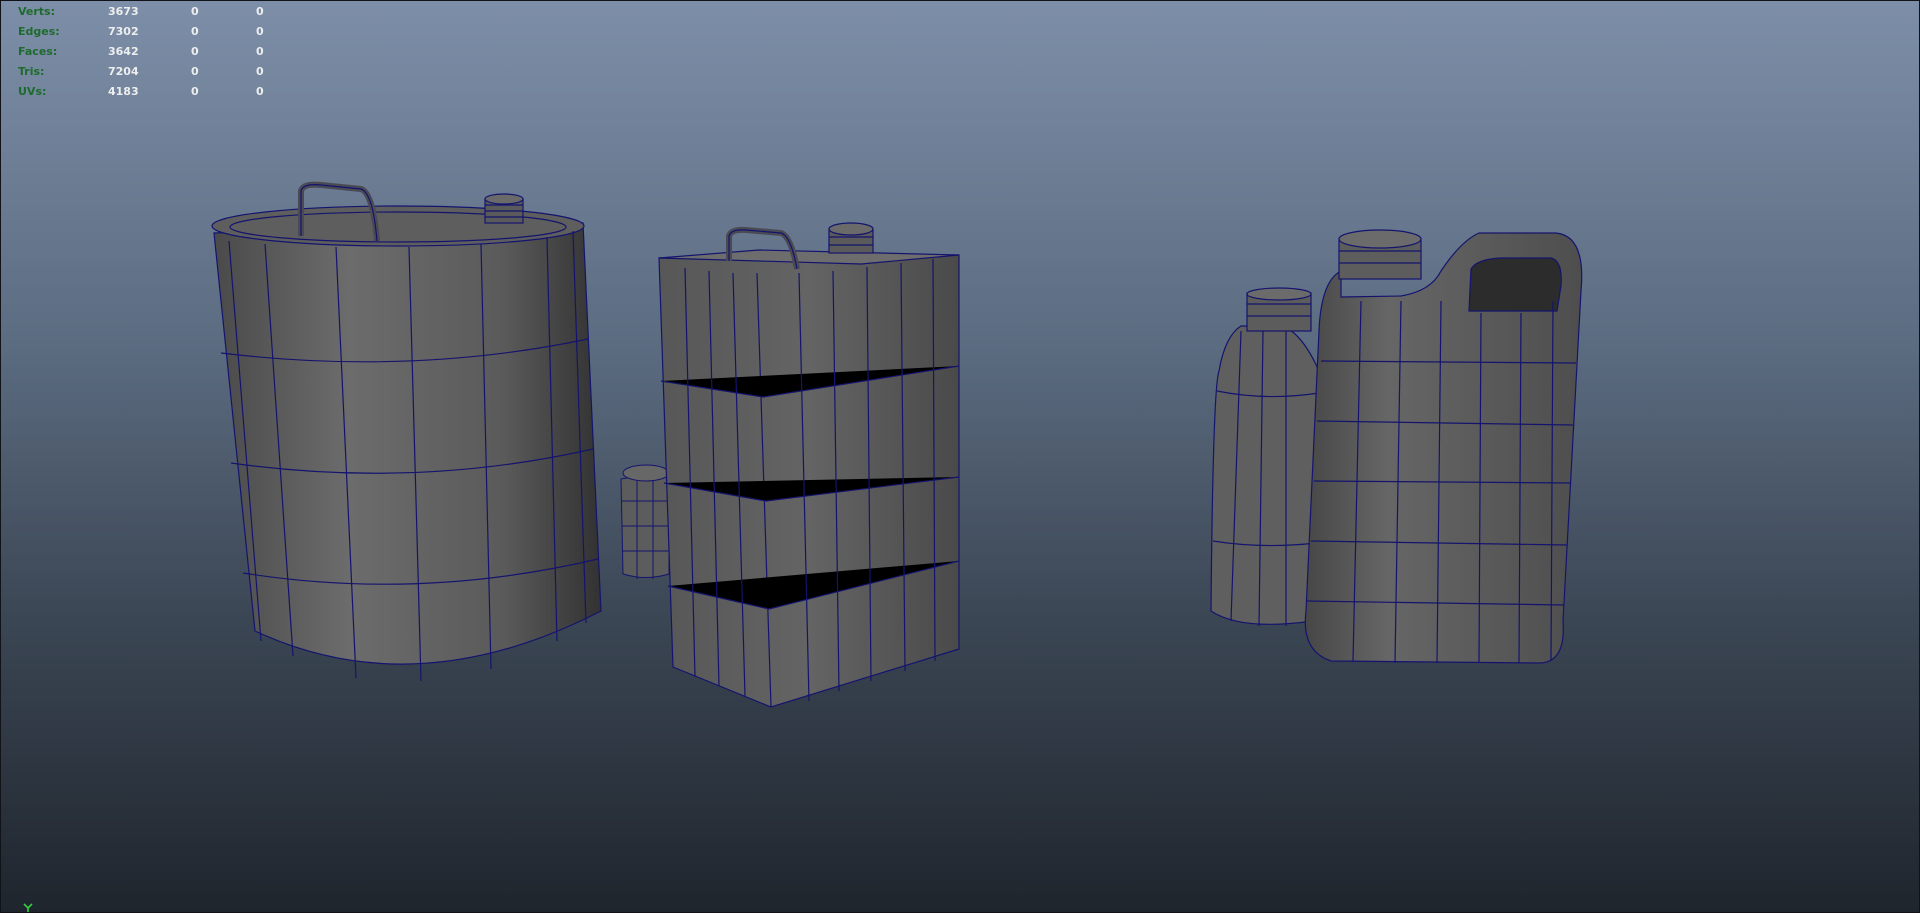 This screenshot has width=1920, height=914. Describe the element at coordinates (123, 71) in the screenshot. I see `hud-total: 7204` at that location.